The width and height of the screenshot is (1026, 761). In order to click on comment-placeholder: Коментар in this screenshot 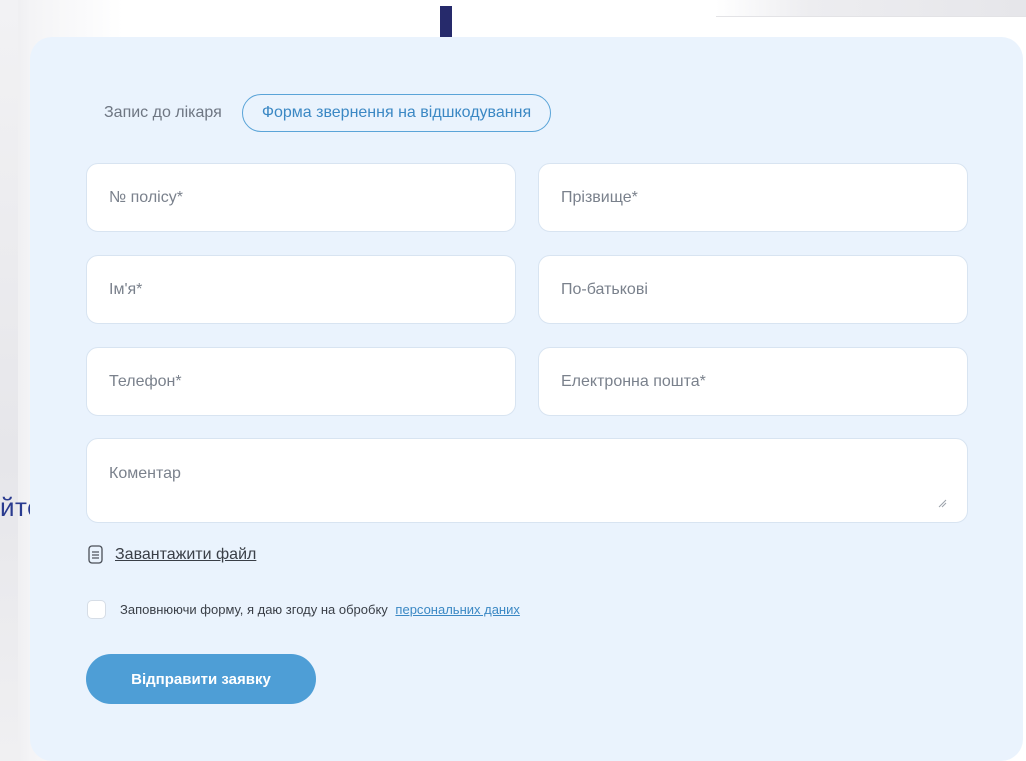, I will do `click(145, 473)`.